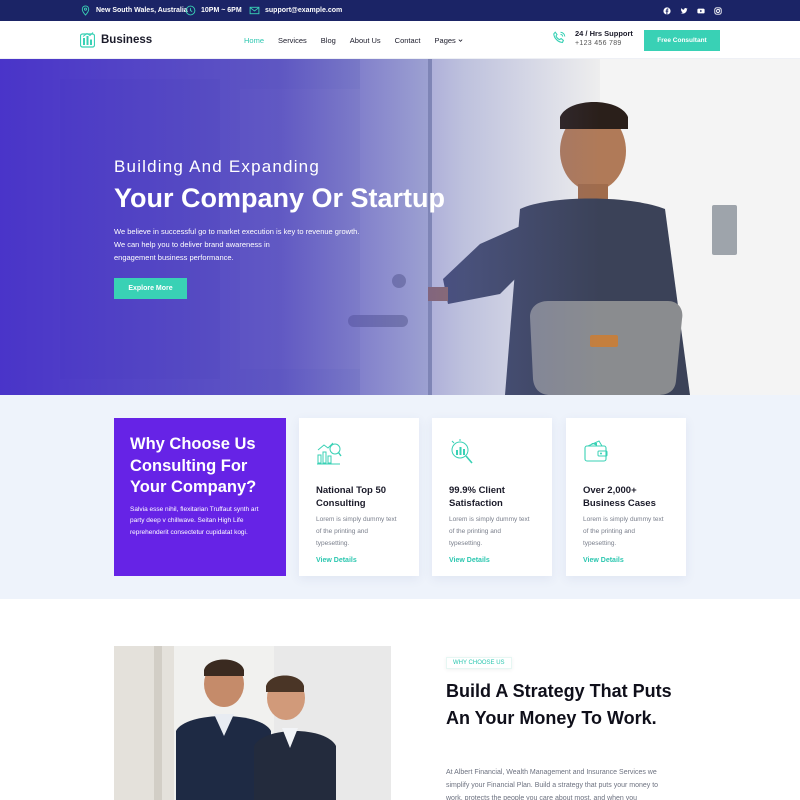 The image size is (800, 800). What do you see at coordinates (190, 10) in the screenshot?
I see `clock-icon` at bounding box center [190, 10].